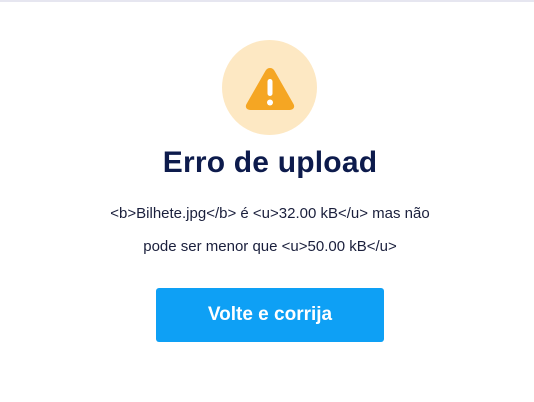 The height and width of the screenshot is (402, 534). I want to click on error-message-line-2: pode ser menor que <u>50.00 kB</u>, so click(270, 246).